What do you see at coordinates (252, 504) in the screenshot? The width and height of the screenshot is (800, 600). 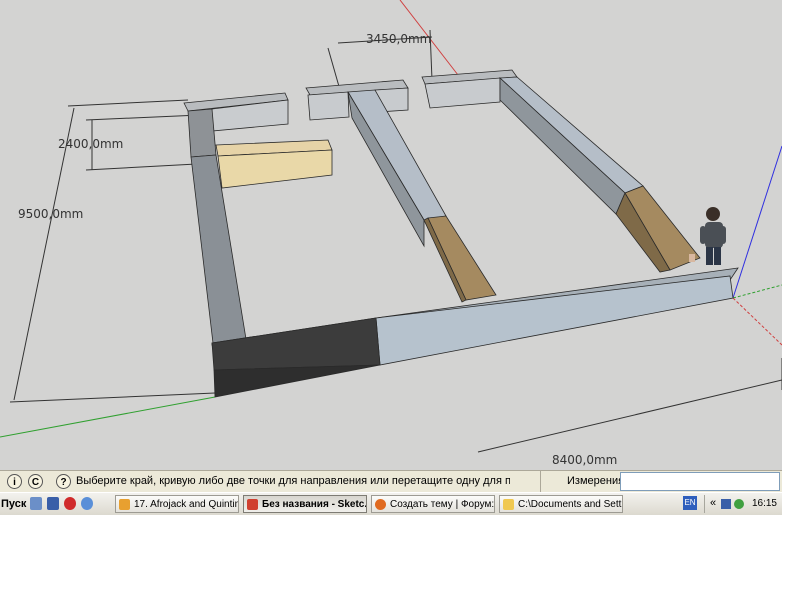 I see `sketchup-icon` at bounding box center [252, 504].